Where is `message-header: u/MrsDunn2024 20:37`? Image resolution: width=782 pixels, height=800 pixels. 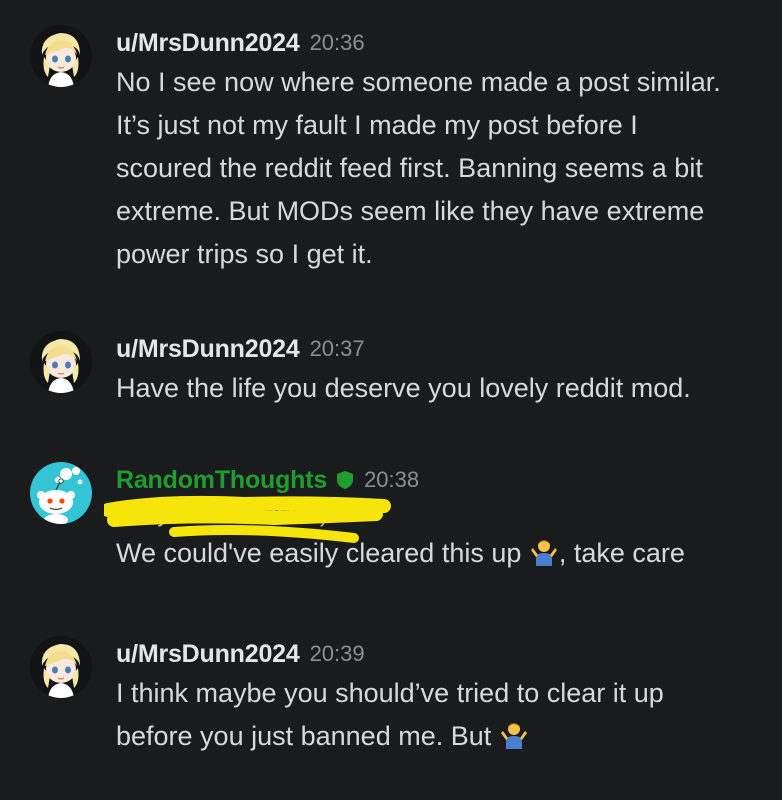
message-header: u/MrsDunn2024 20:37 is located at coordinates (438, 349).